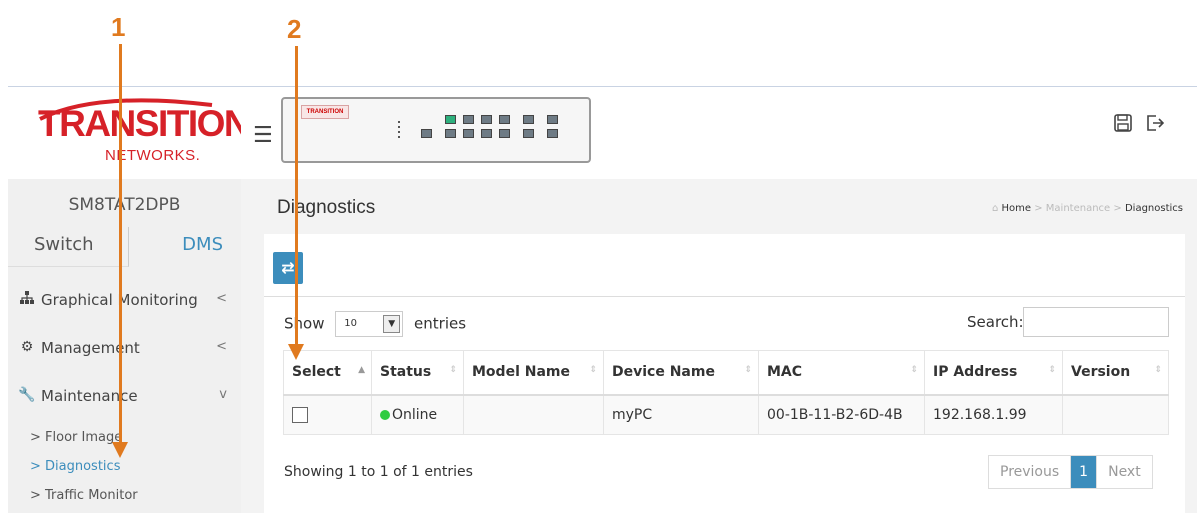 Image resolution: width=1197 pixels, height=513 pixels. Describe the element at coordinates (296, 196) in the screenshot. I see `annotation-arrow-2-line` at that location.